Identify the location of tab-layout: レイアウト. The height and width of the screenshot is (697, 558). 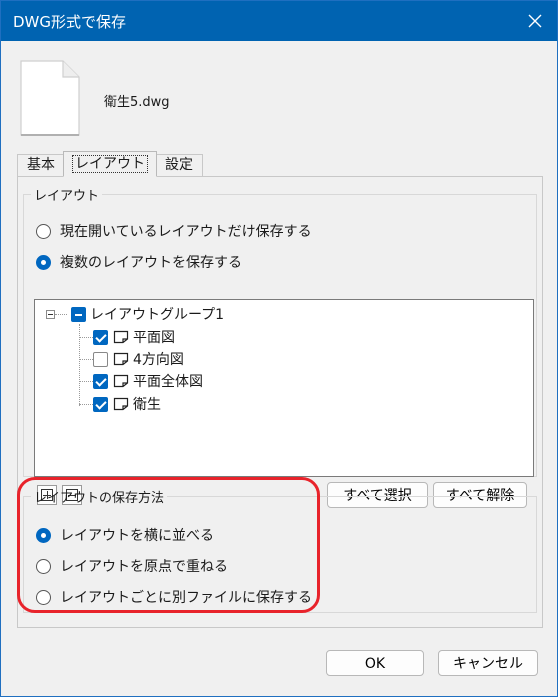
(110, 164).